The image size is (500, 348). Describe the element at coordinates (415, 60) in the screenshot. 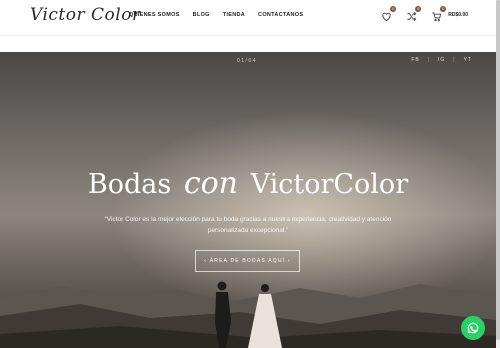

I see `facebook-link: FB` at that location.